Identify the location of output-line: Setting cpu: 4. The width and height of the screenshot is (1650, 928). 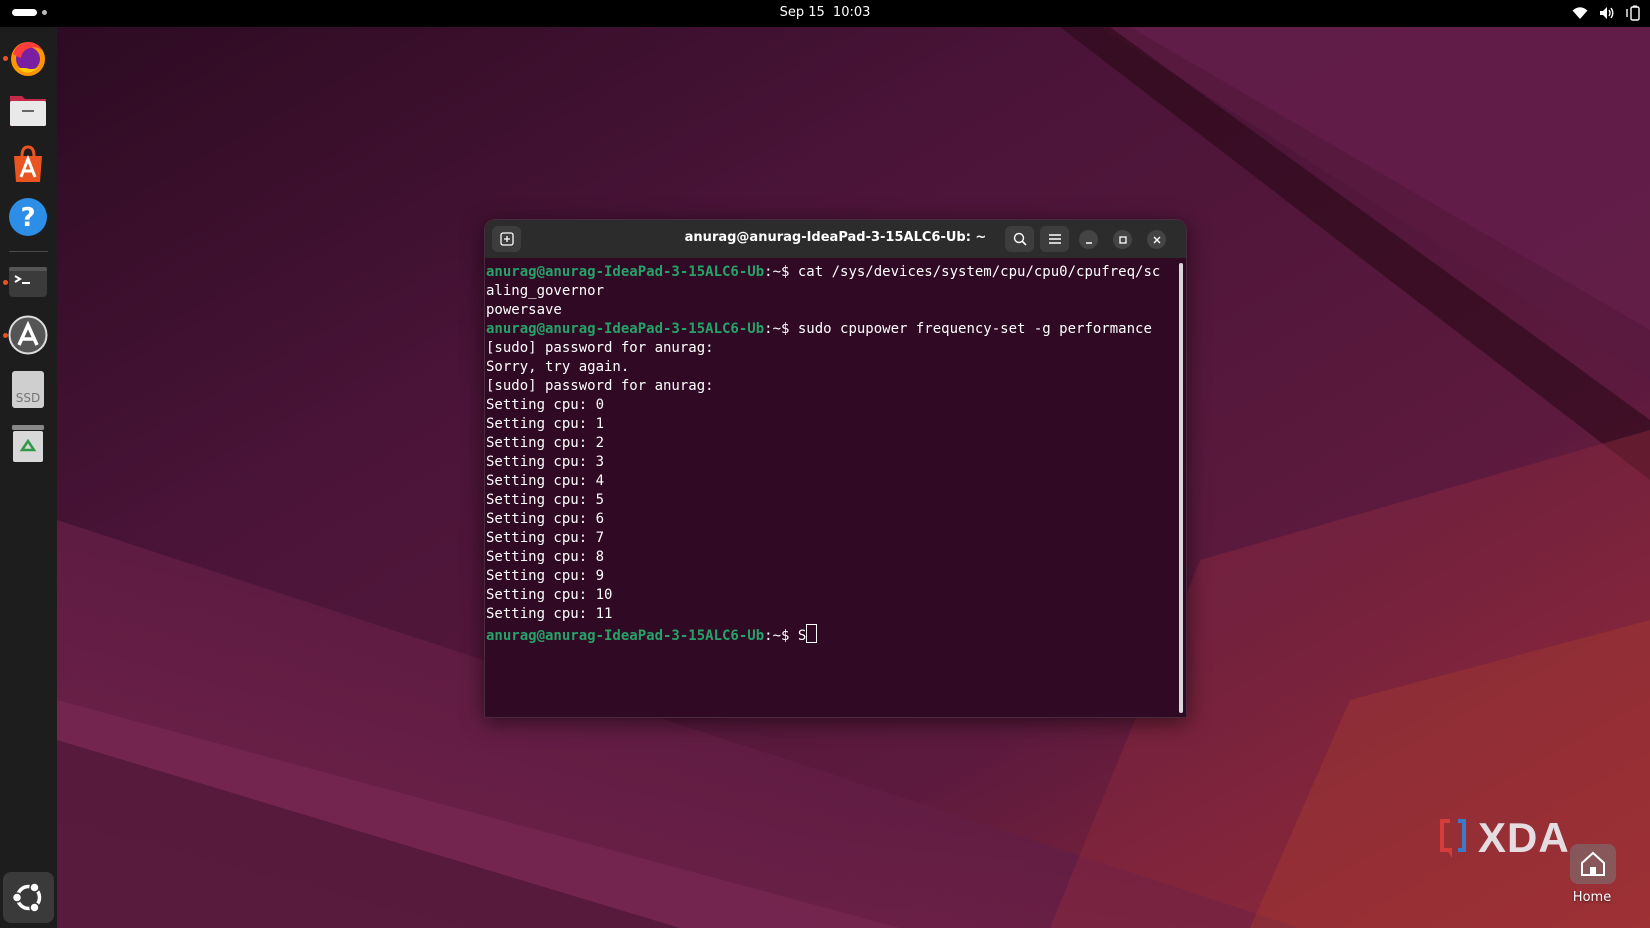
(828, 481).